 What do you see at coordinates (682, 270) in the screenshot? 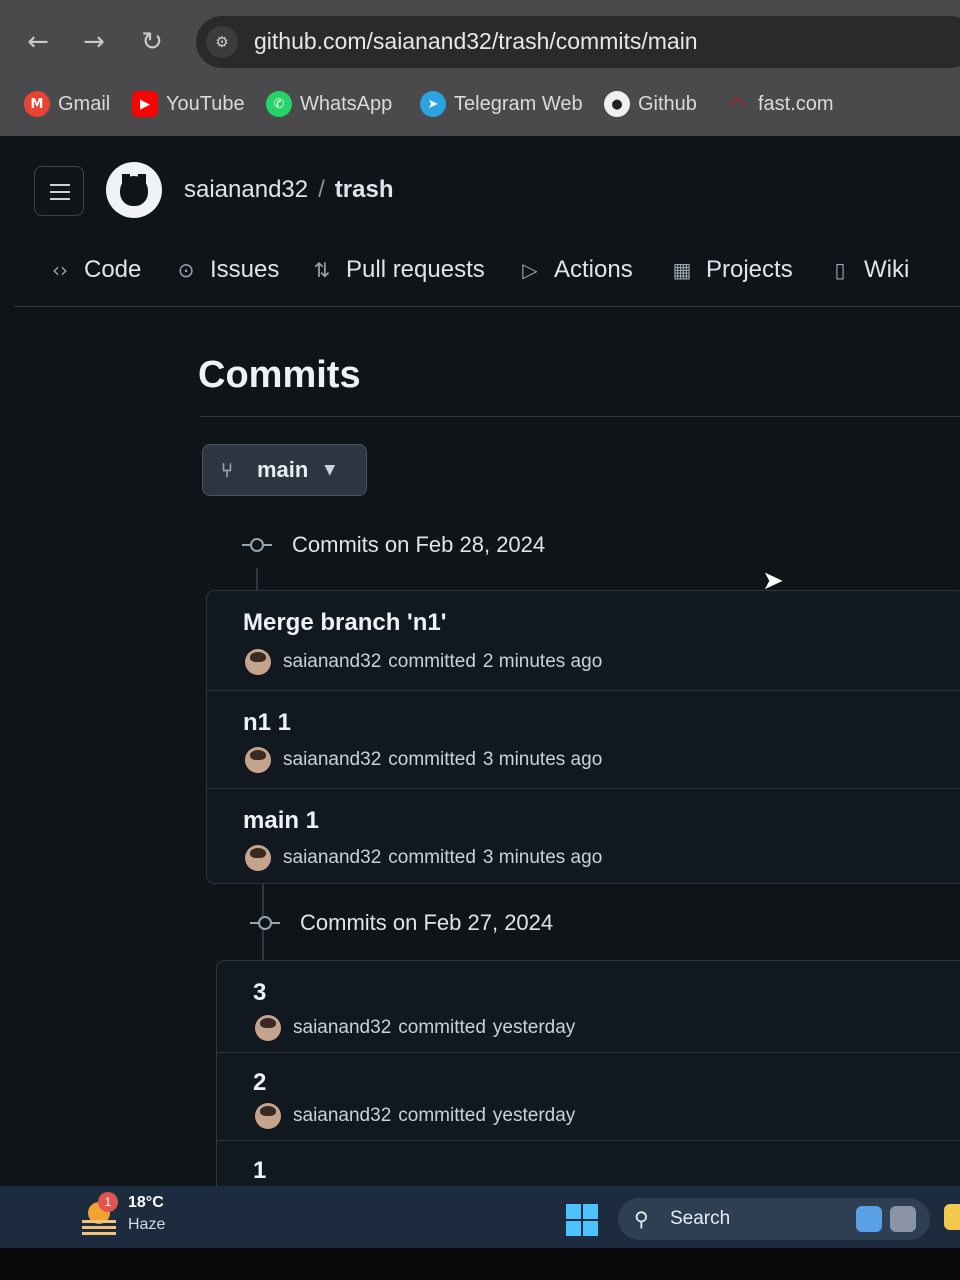
I see `projects-icon: ▦` at bounding box center [682, 270].